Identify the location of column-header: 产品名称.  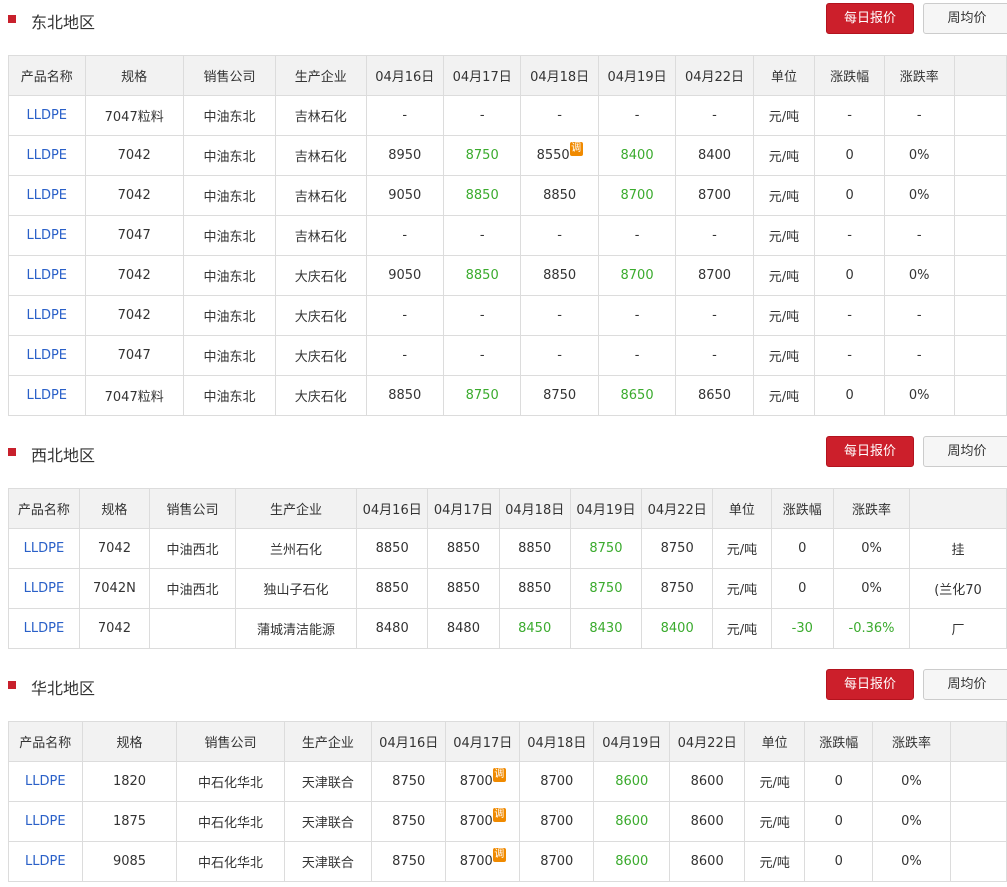
(45, 741).